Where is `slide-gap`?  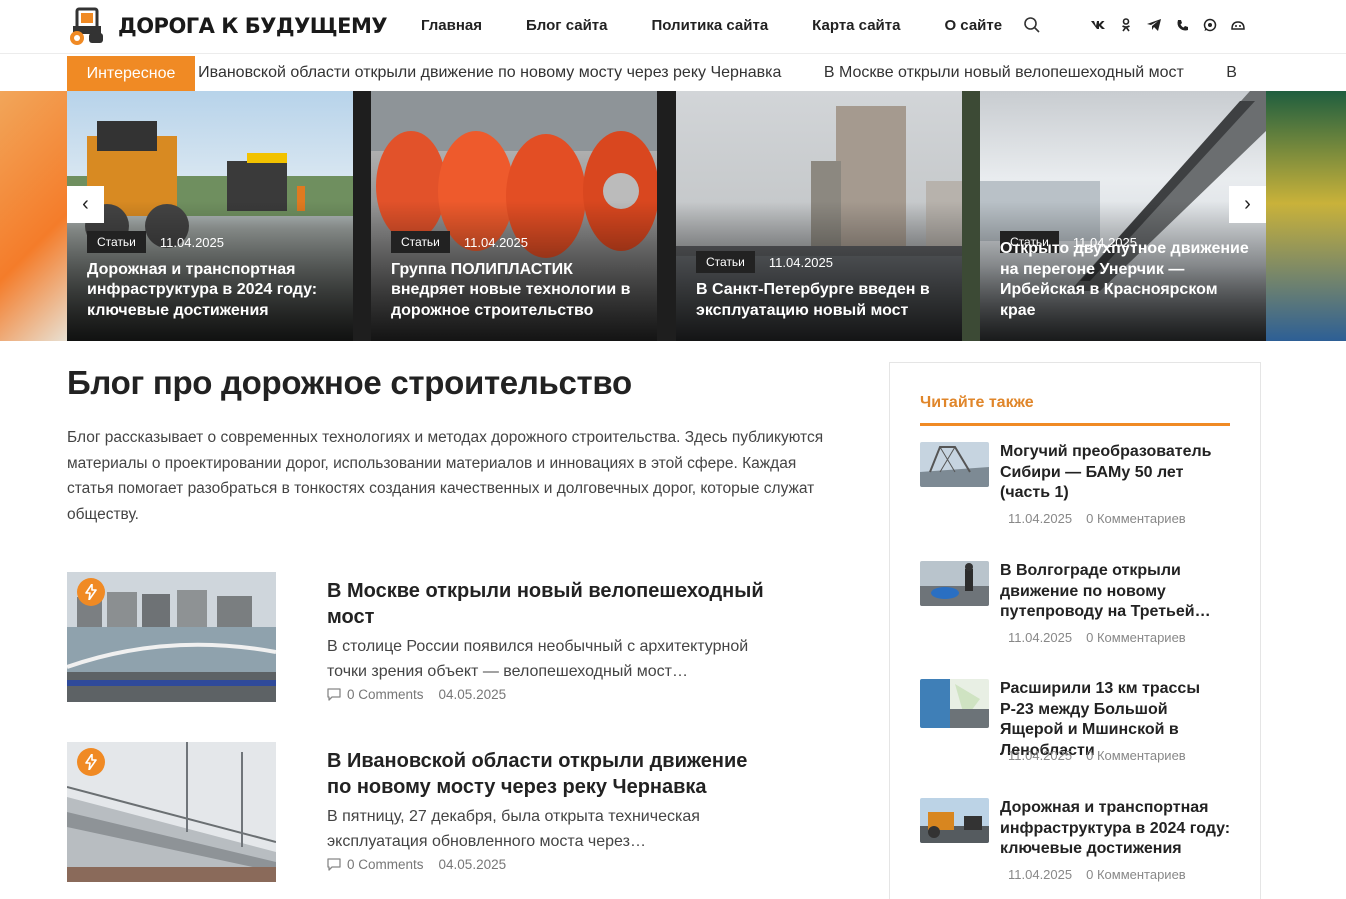
slide-gap is located at coordinates (971, 216).